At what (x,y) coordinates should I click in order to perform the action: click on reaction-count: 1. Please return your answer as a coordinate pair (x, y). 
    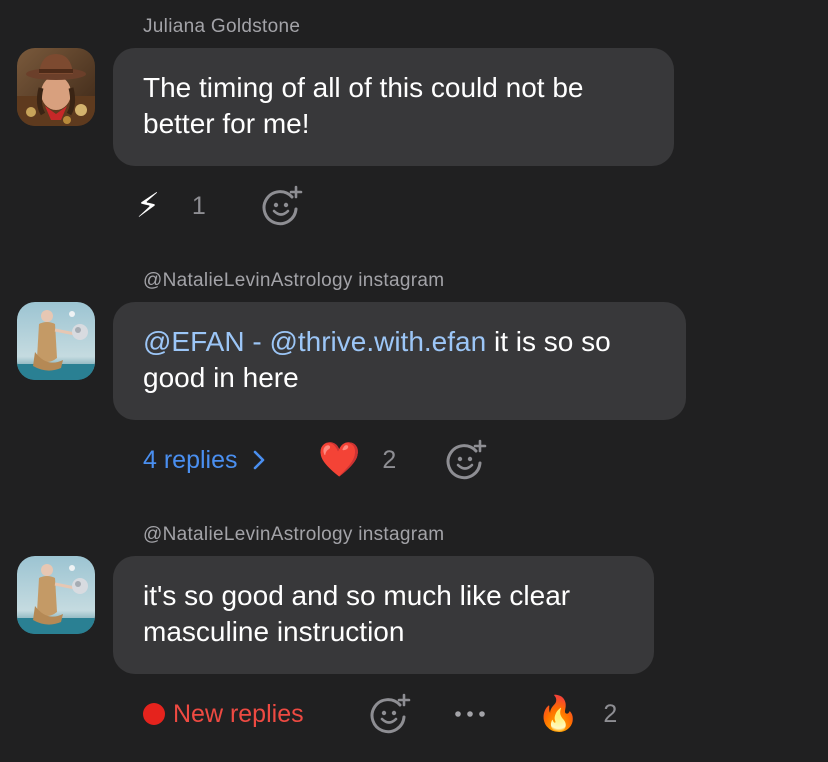
    Looking at the image, I should click on (198, 205).